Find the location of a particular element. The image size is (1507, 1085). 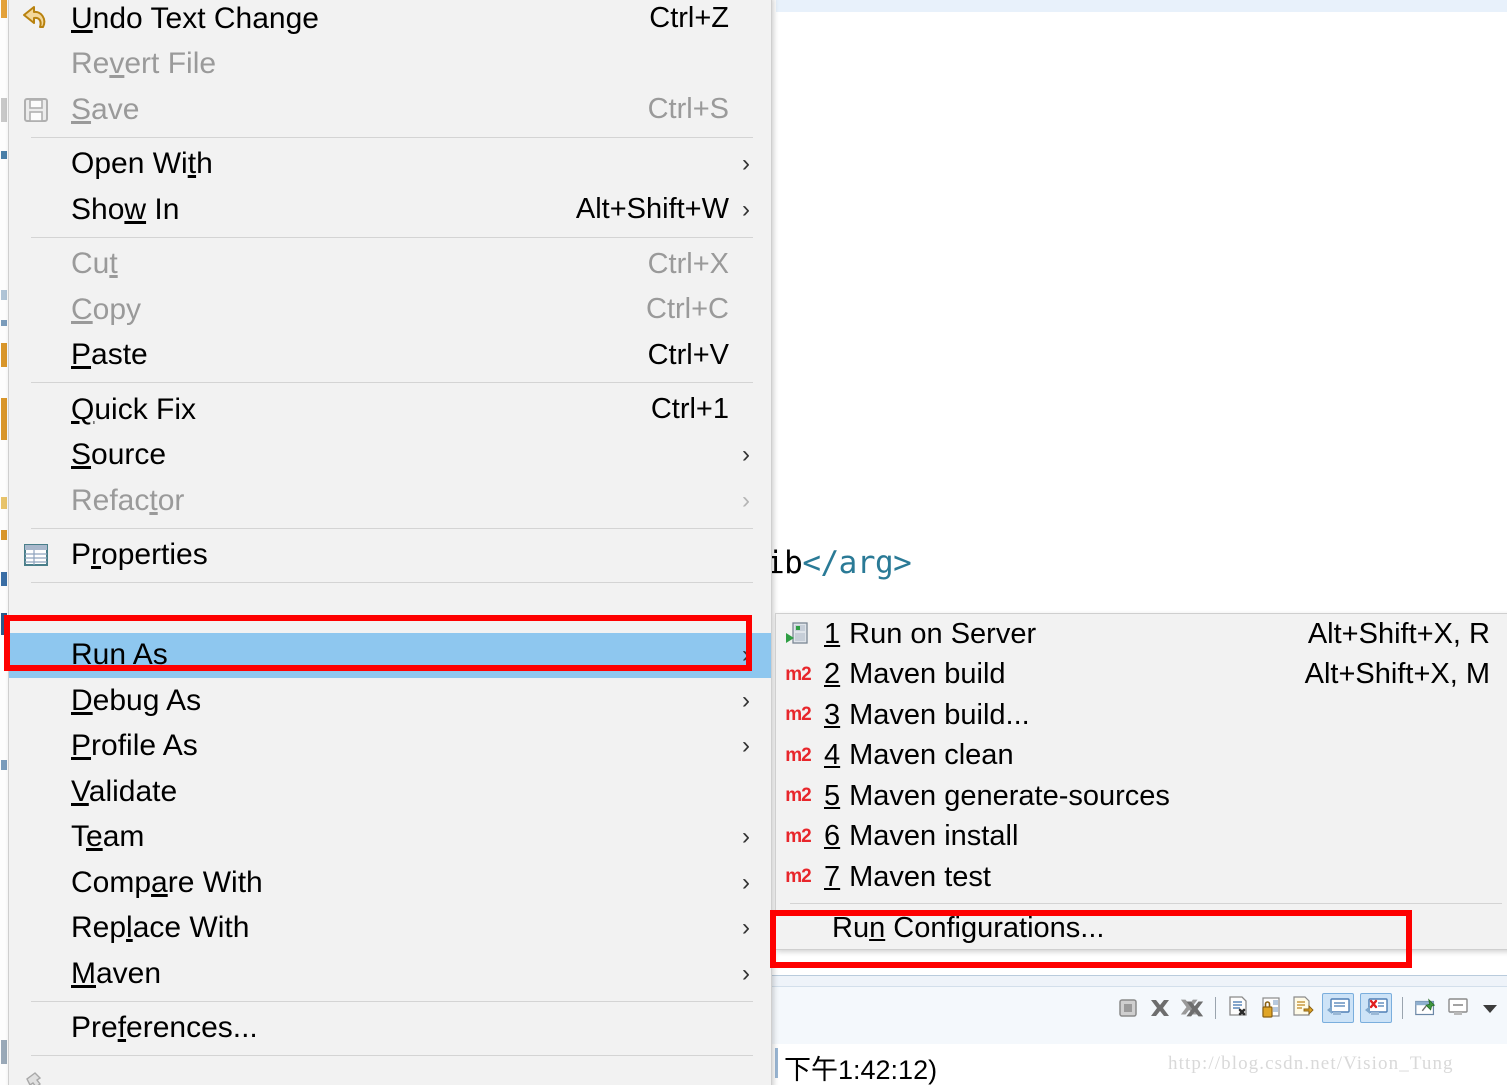

menu-item-accel: Ctrl+Z is located at coordinates (689, 18).